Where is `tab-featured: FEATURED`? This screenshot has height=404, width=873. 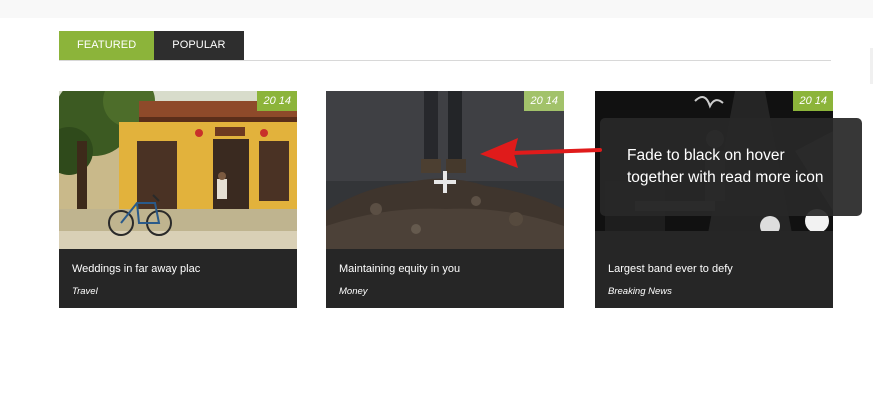 tab-featured: FEATURED is located at coordinates (107, 45).